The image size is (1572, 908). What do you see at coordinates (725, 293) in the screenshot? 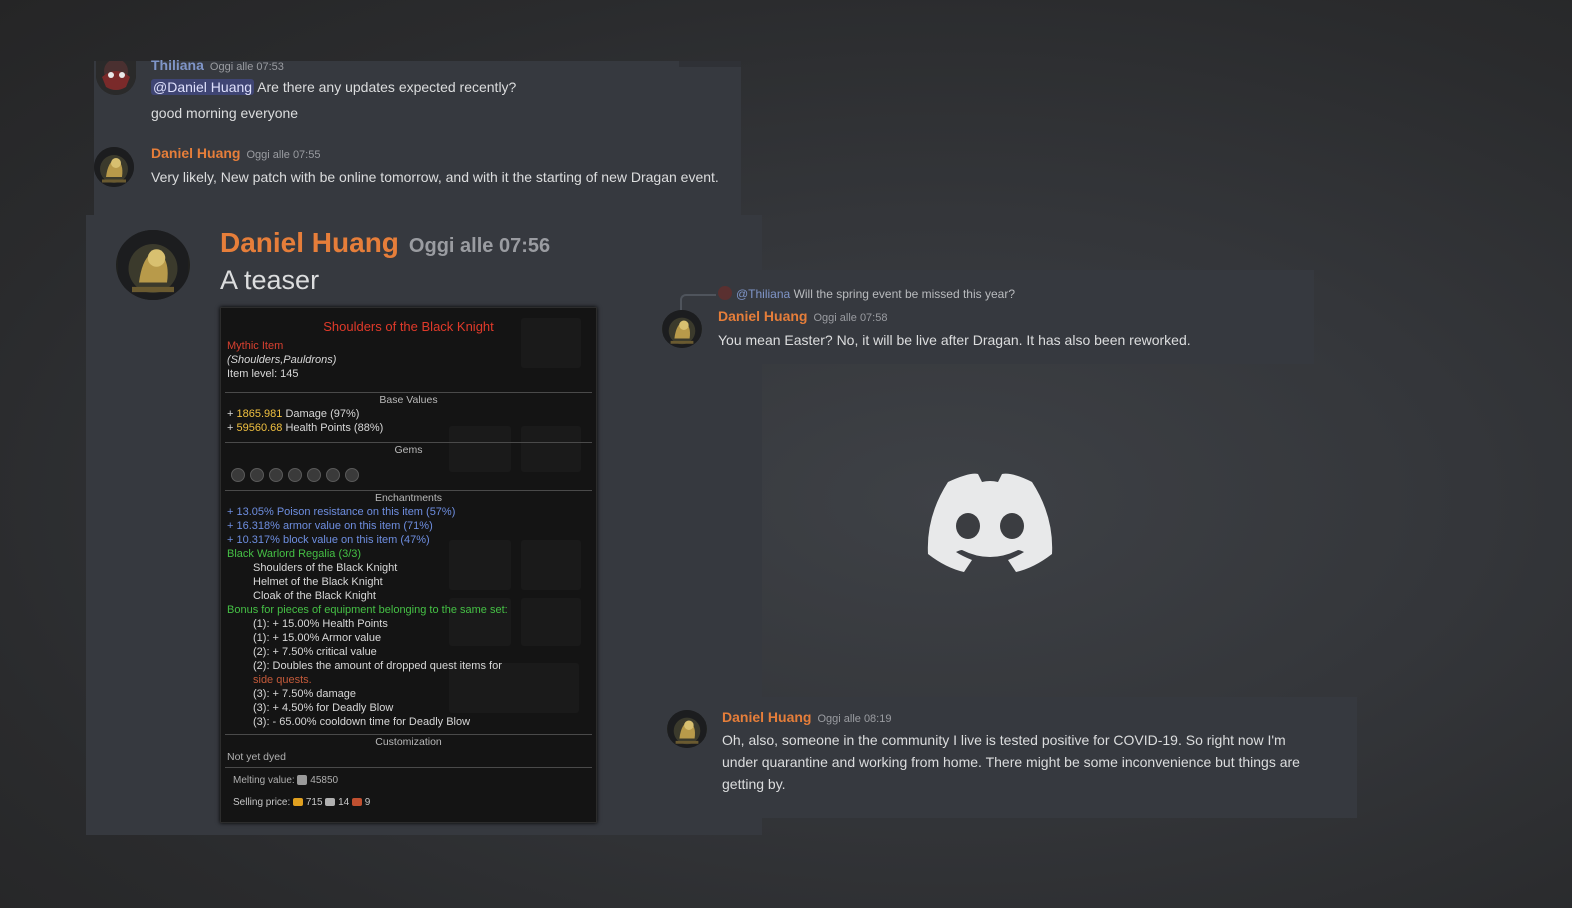
I see `reply-avatar-icon` at bounding box center [725, 293].